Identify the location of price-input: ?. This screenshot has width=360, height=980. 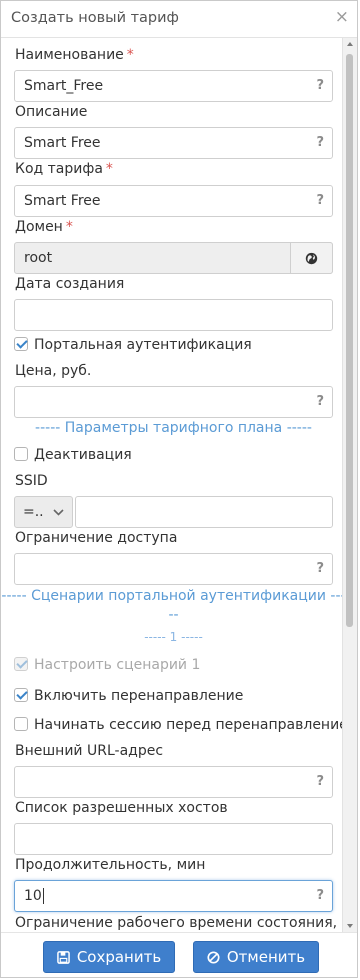
(173, 402).